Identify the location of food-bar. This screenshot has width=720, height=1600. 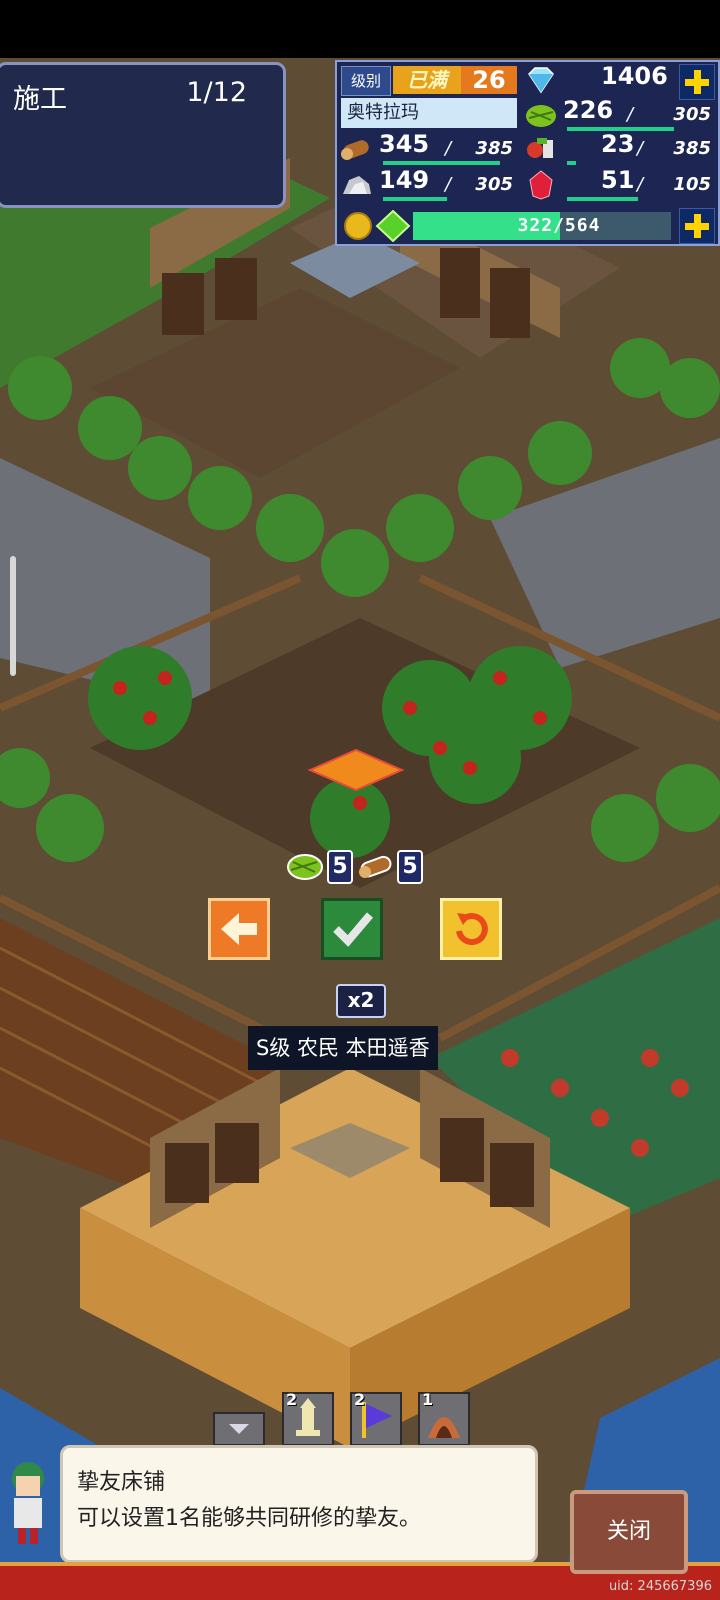
(571, 163).